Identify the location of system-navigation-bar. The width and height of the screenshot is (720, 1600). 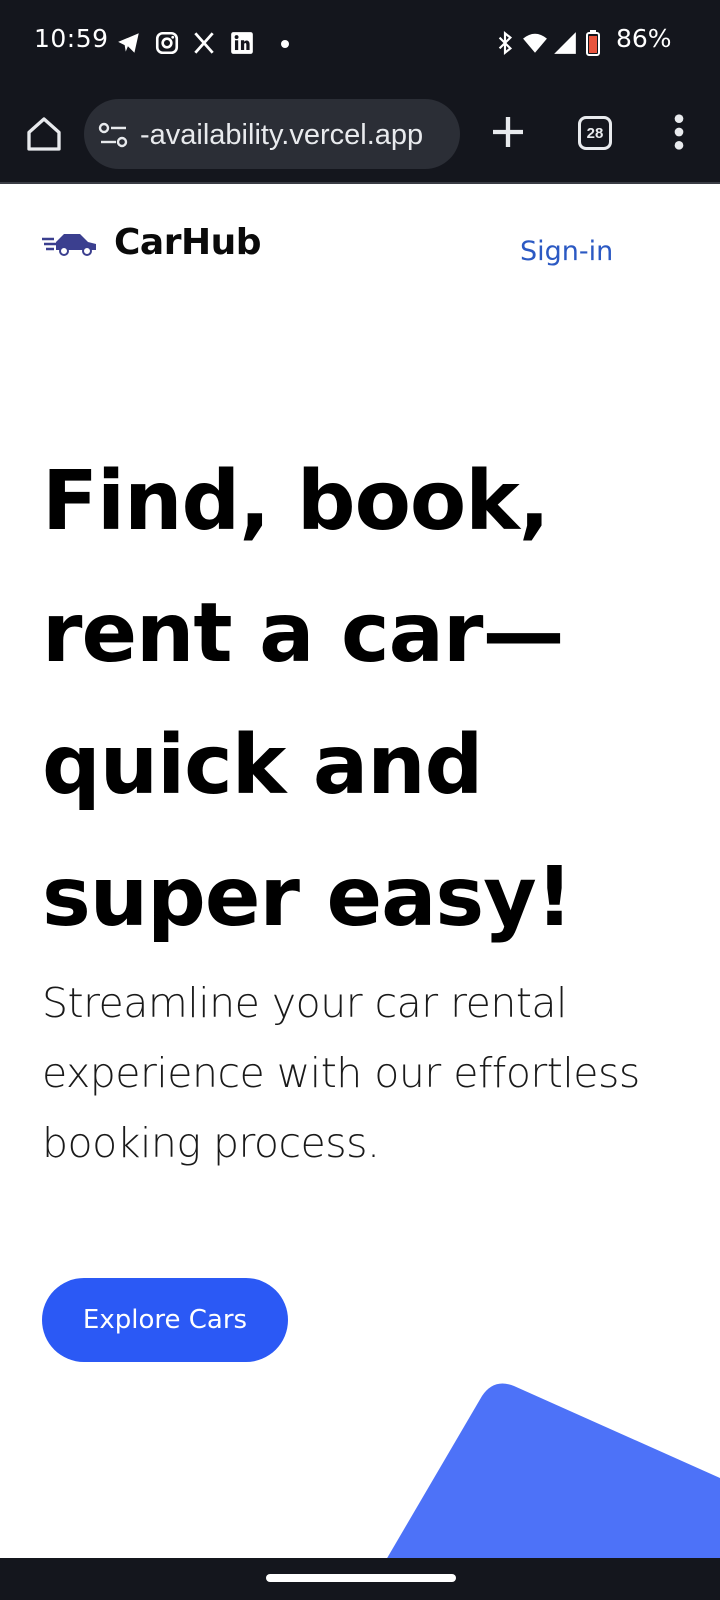
(360, 1579).